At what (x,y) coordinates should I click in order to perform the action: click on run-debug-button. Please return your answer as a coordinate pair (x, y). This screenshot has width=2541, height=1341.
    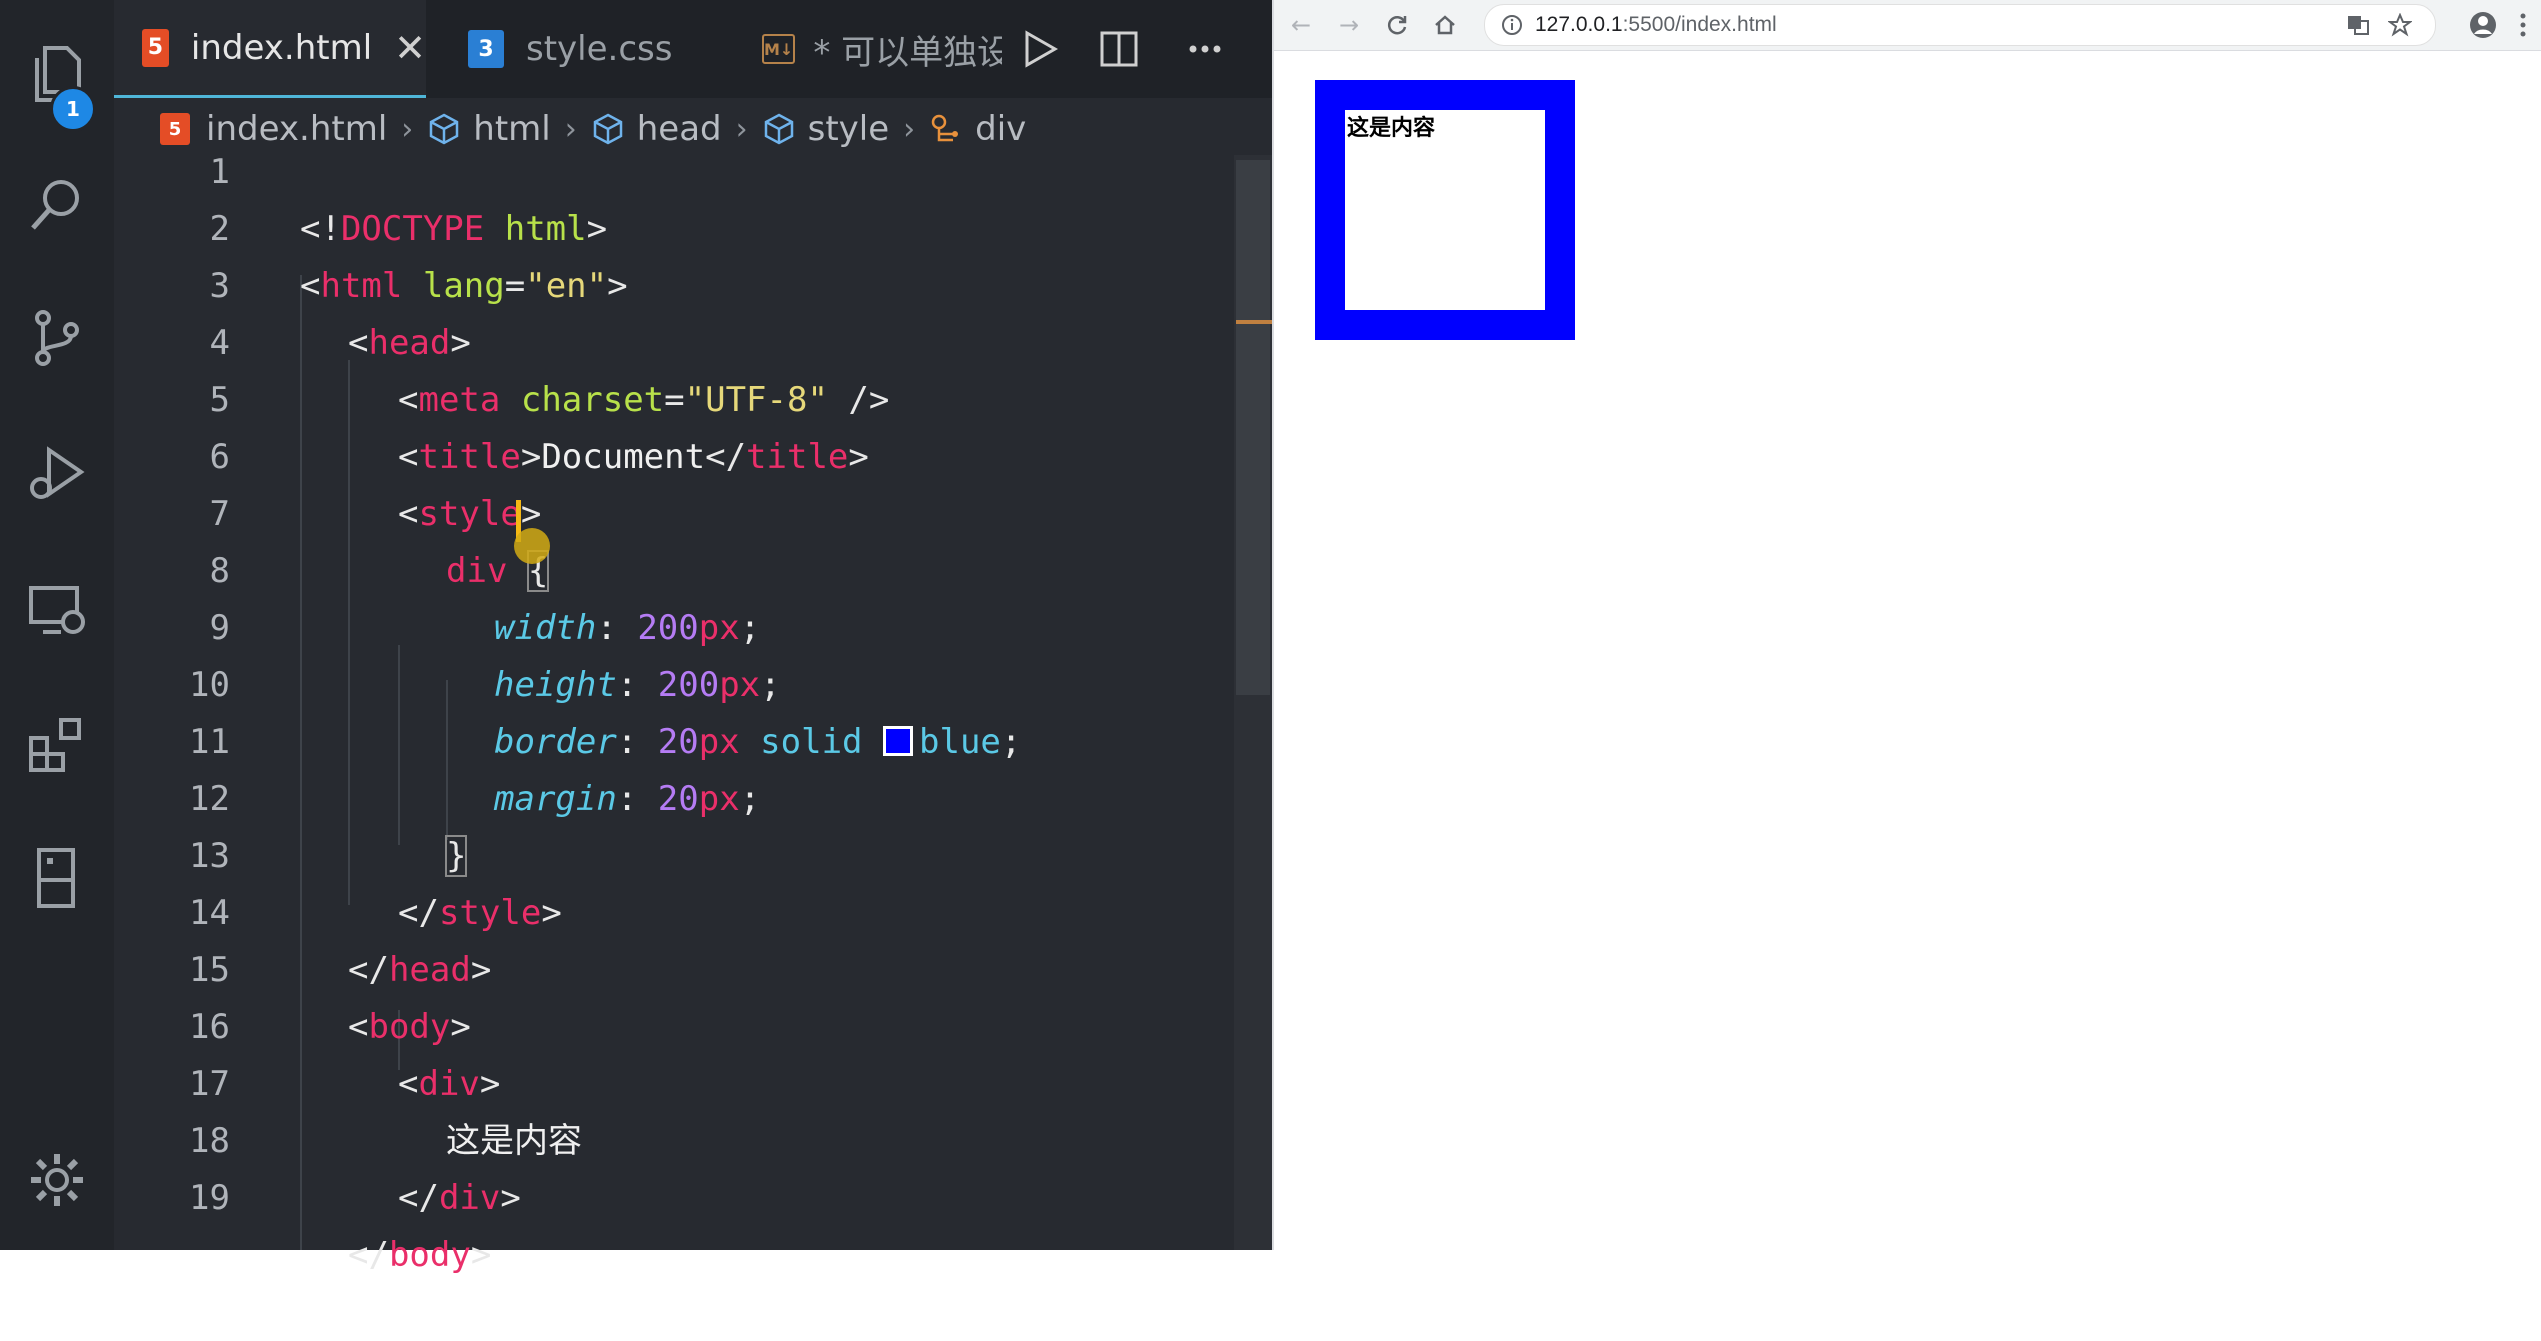
    Looking at the image, I should click on (57, 474).